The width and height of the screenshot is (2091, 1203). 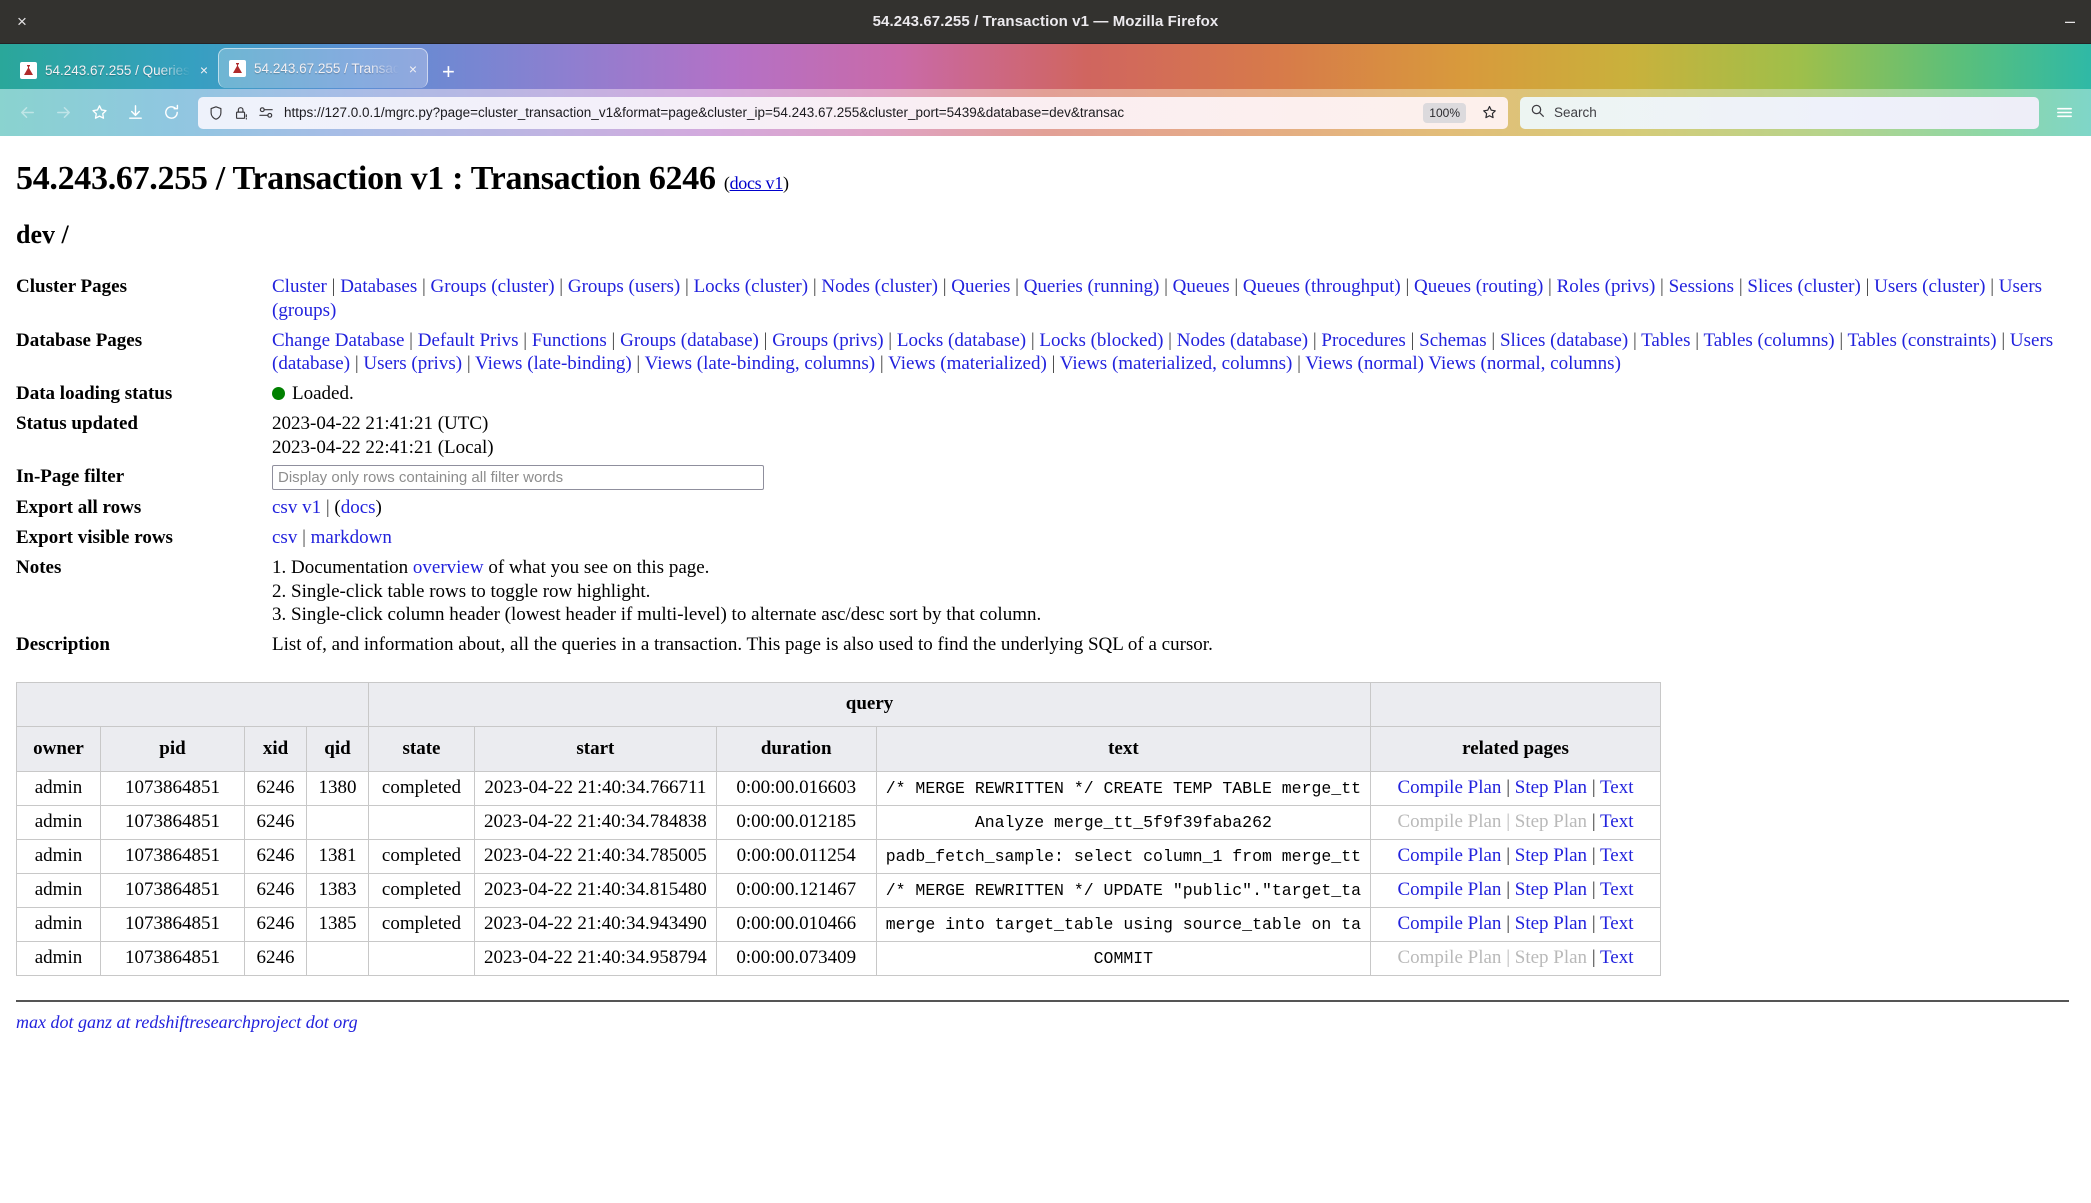 I want to click on permissions-icon, so click(x=266, y=112).